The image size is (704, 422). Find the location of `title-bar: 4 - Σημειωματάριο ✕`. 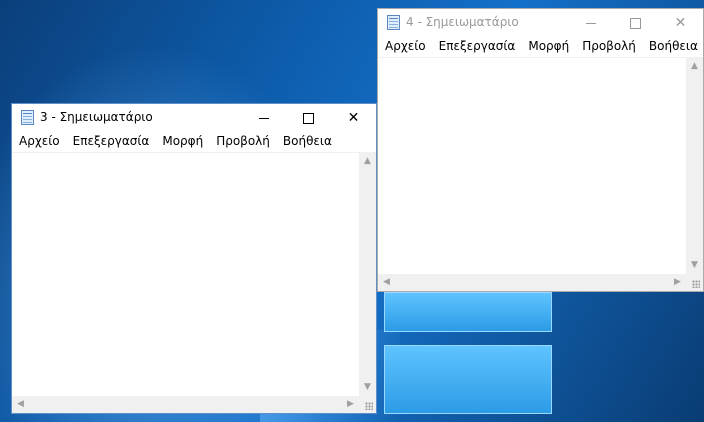

title-bar: 4 - Σημειωματάριο ✕ is located at coordinates (540, 23).